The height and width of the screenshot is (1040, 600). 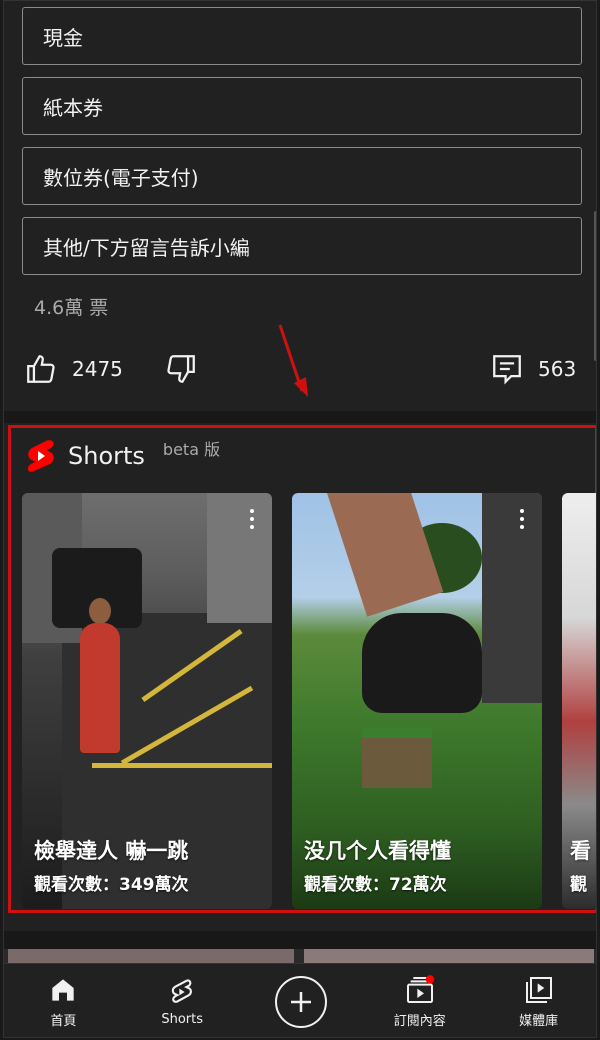 What do you see at coordinates (63, 37) in the screenshot?
I see `poll-option-label: 現金` at bounding box center [63, 37].